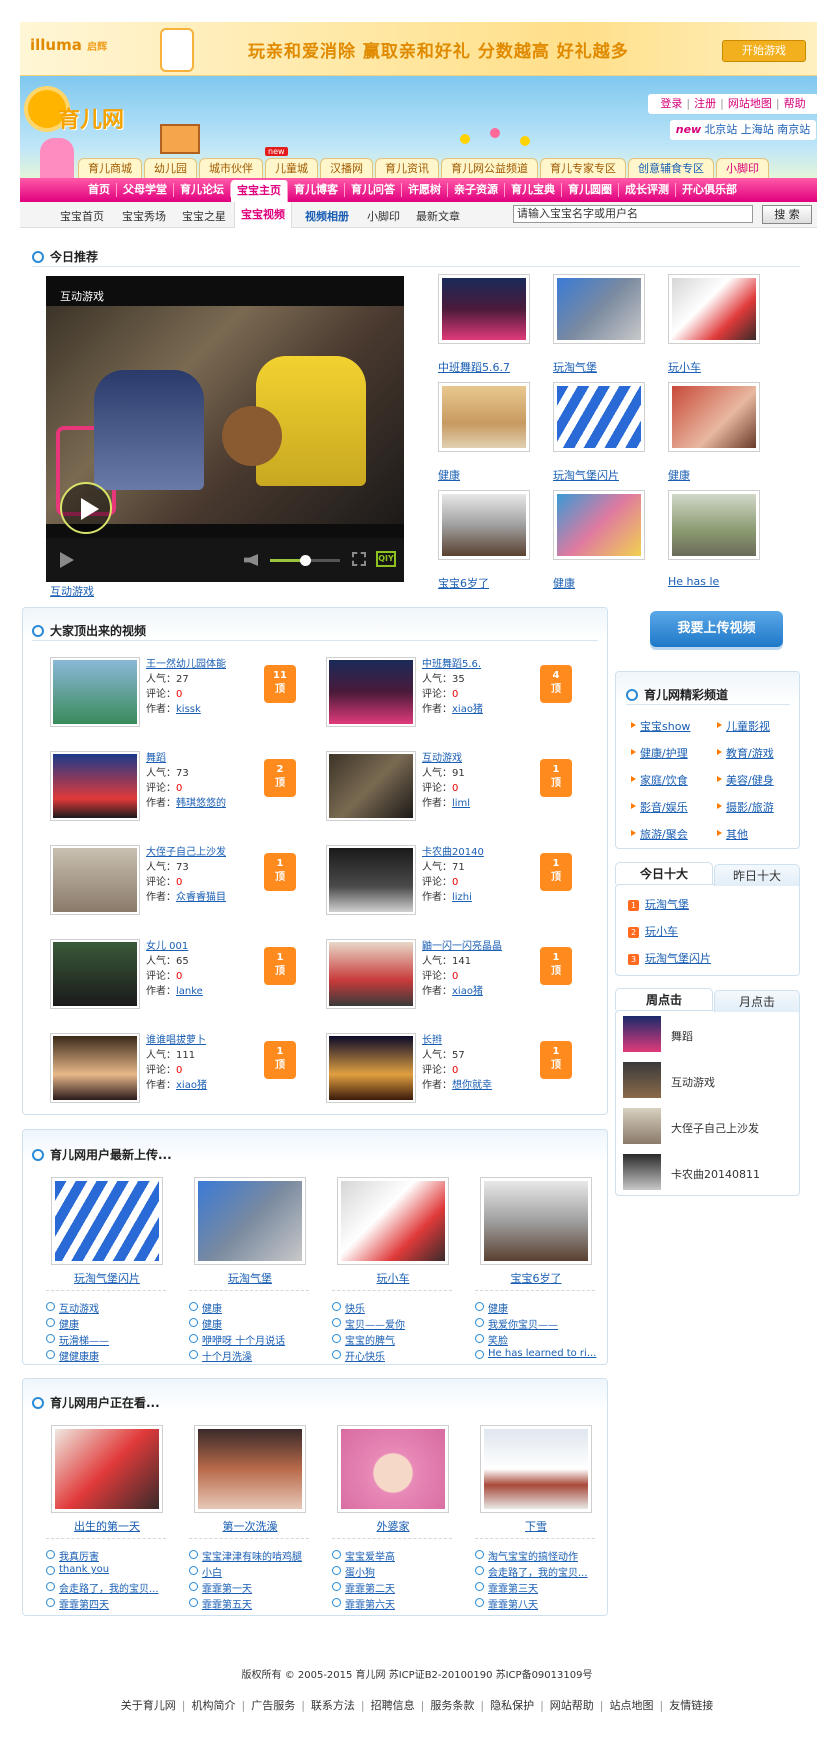 The image size is (834, 1748). Describe the element at coordinates (461, 803) in the screenshot. I see `author-link: liml` at that location.